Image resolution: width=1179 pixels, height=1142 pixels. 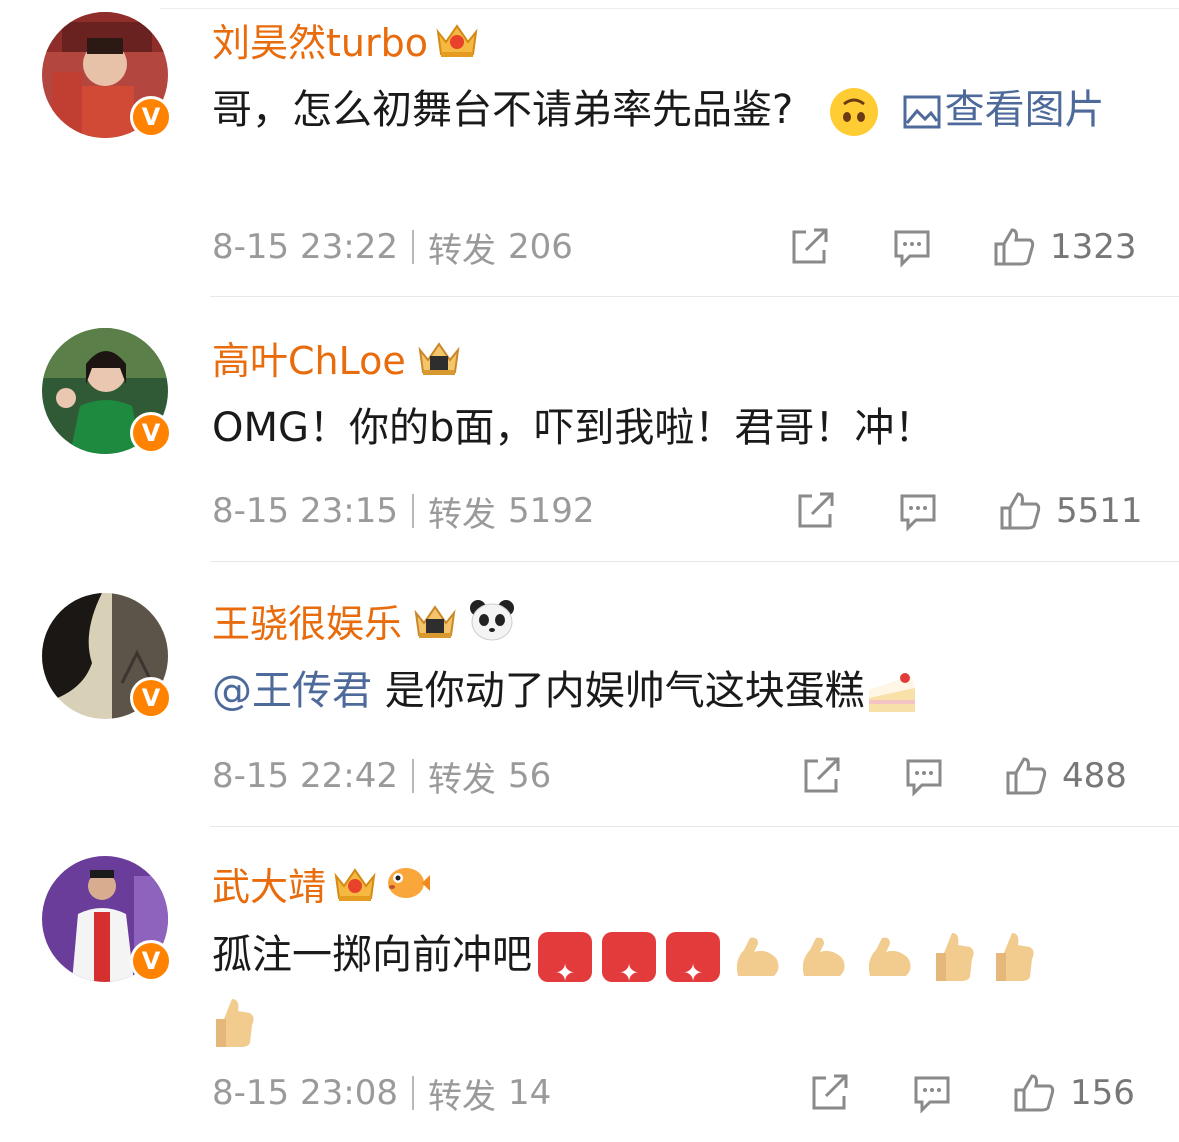 What do you see at coordinates (305, 1093) in the screenshot?
I see `timestamp: 8-15 23:08` at bounding box center [305, 1093].